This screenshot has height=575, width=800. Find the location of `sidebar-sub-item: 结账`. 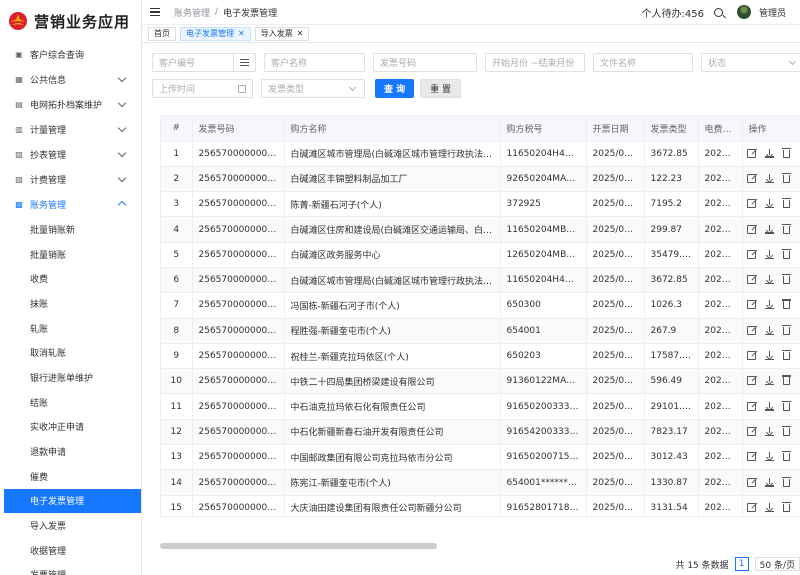

sidebar-sub-item: 结账 is located at coordinates (70, 402).